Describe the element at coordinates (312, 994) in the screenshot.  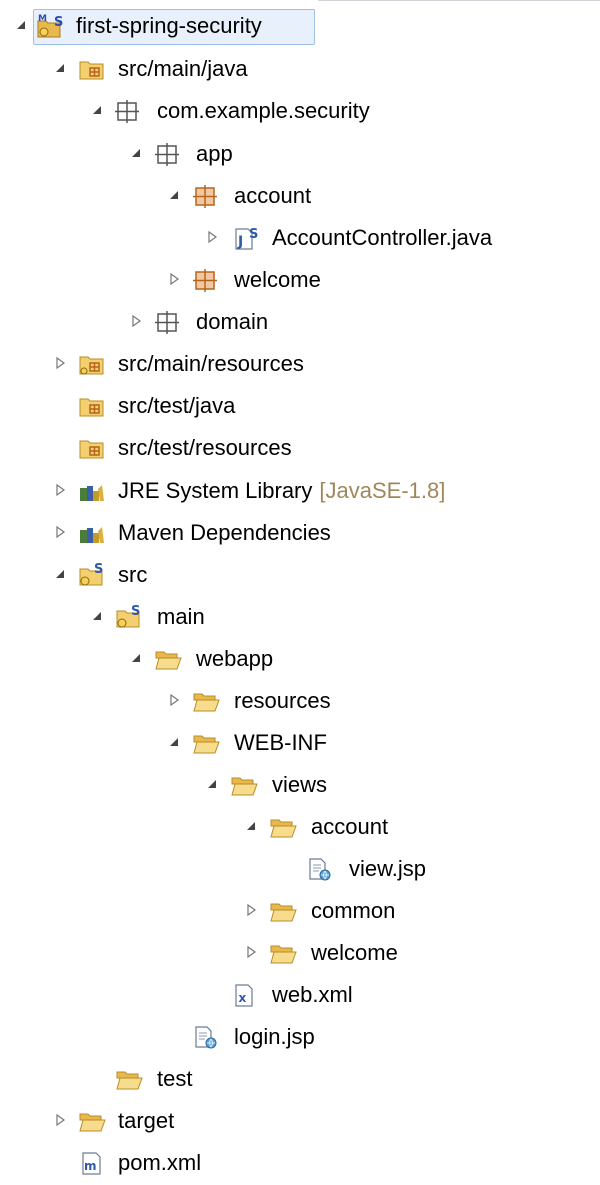
I see `tree-item-label: web.xml` at that location.